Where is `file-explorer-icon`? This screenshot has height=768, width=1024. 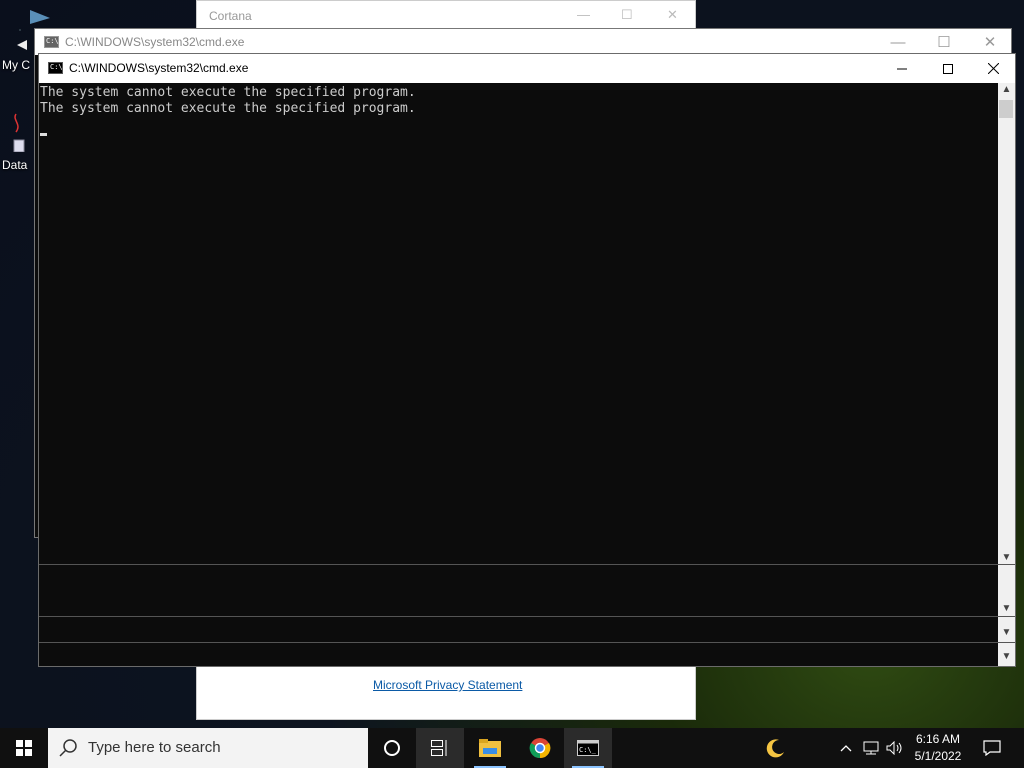 file-explorer-icon is located at coordinates (490, 748).